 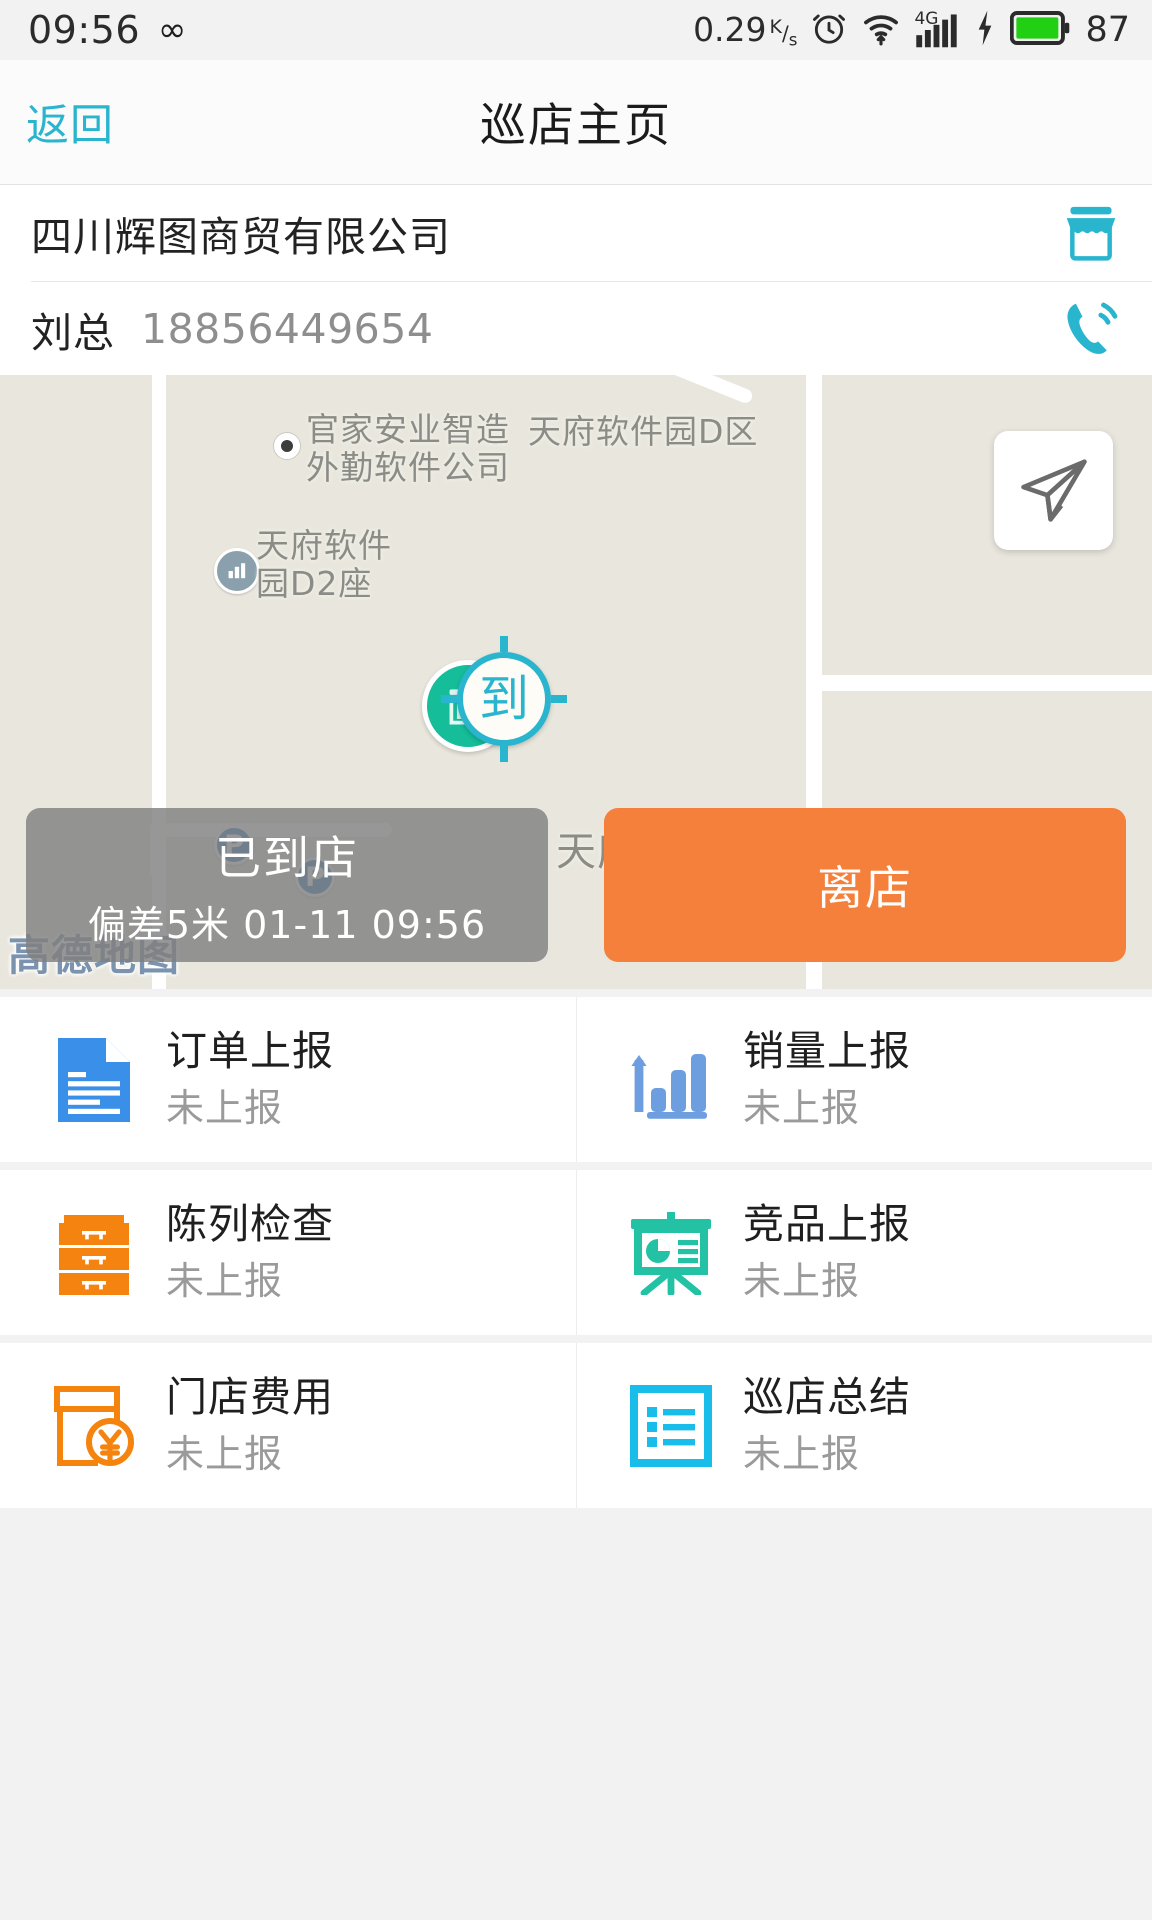 What do you see at coordinates (730, 29) in the screenshot?
I see `network-speed-value: 0.29` at bounding box center [730, 29].